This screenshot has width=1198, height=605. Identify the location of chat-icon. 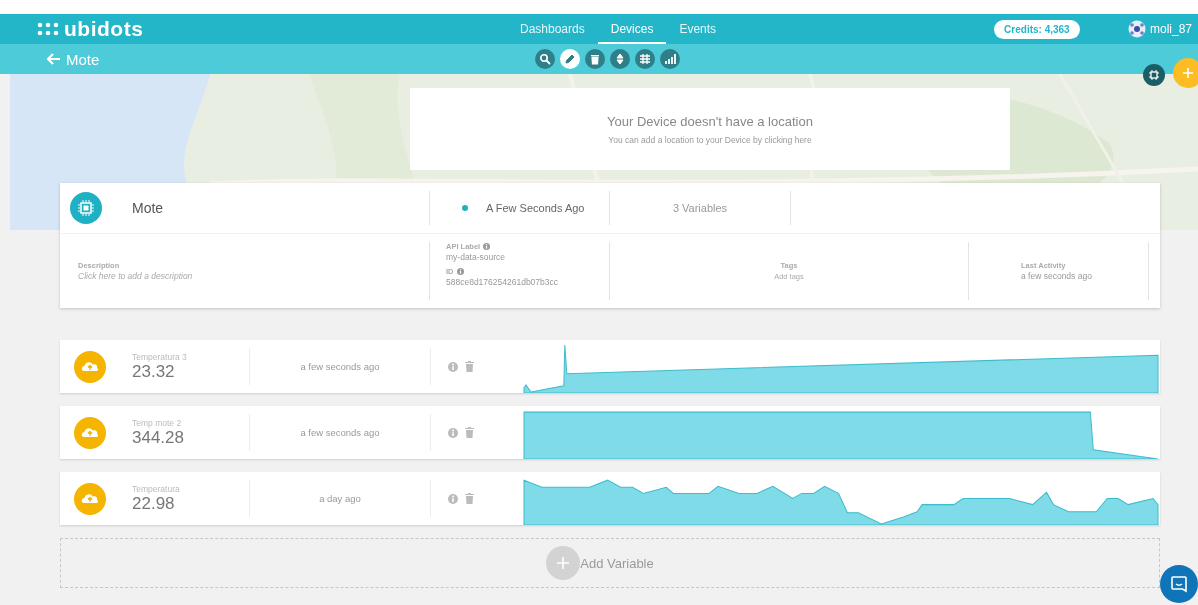
(1179, 584).